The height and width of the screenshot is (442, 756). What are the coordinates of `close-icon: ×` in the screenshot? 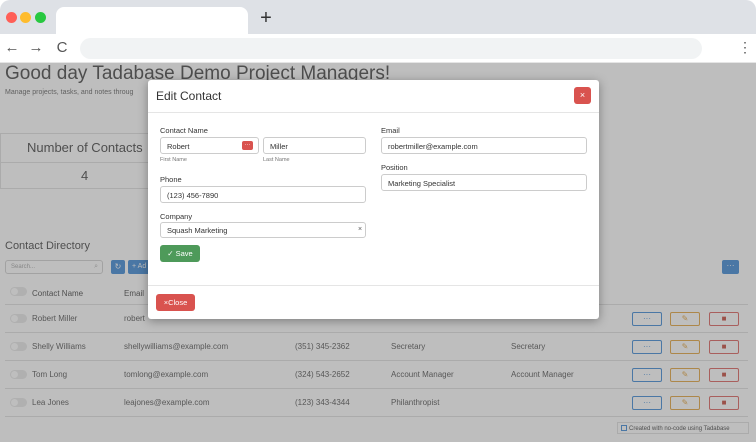 It's located at (582, 95).